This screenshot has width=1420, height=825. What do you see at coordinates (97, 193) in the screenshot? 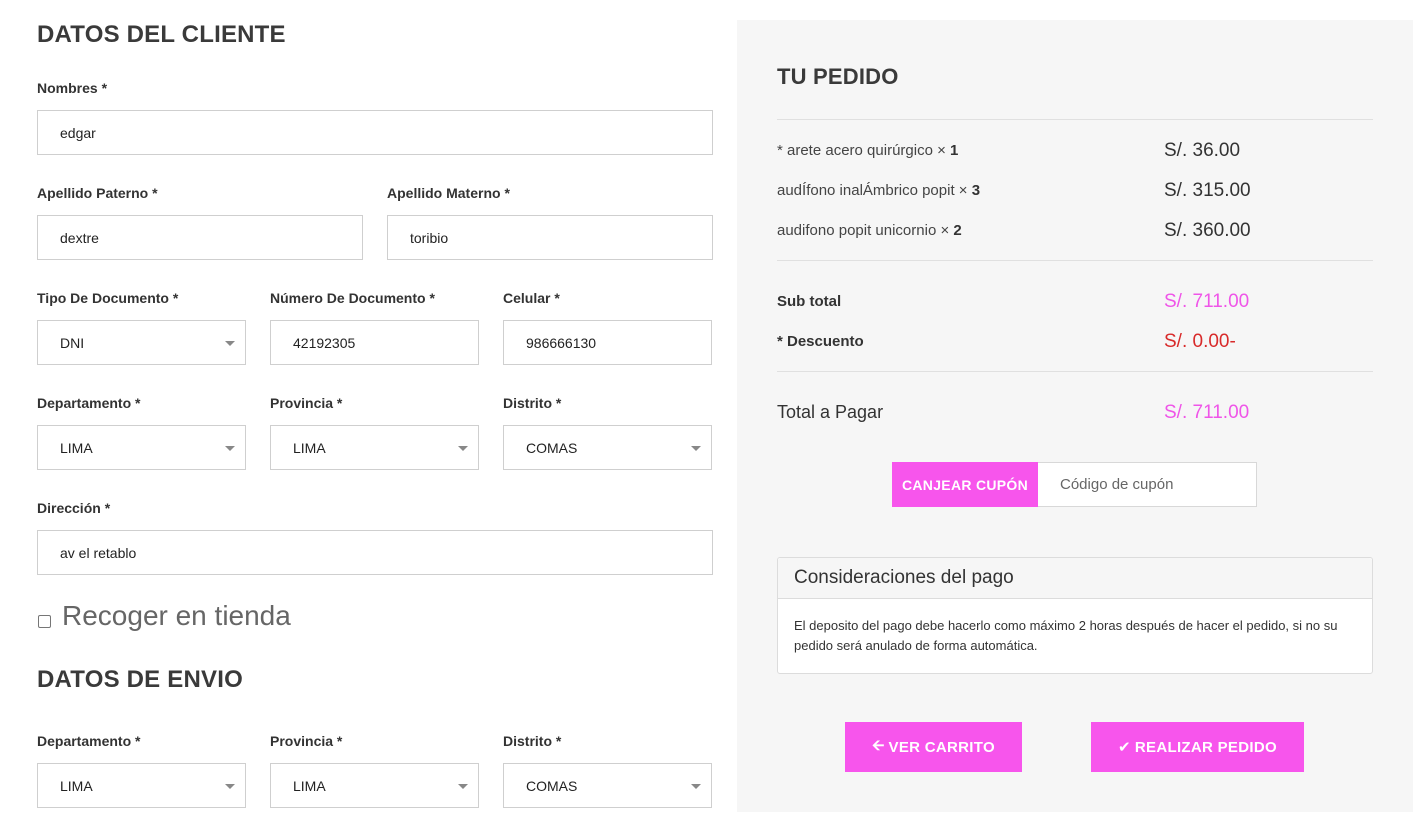
I see `apellido-paterno-label: Apellido Paterno *` at bounding box center [97, 193].